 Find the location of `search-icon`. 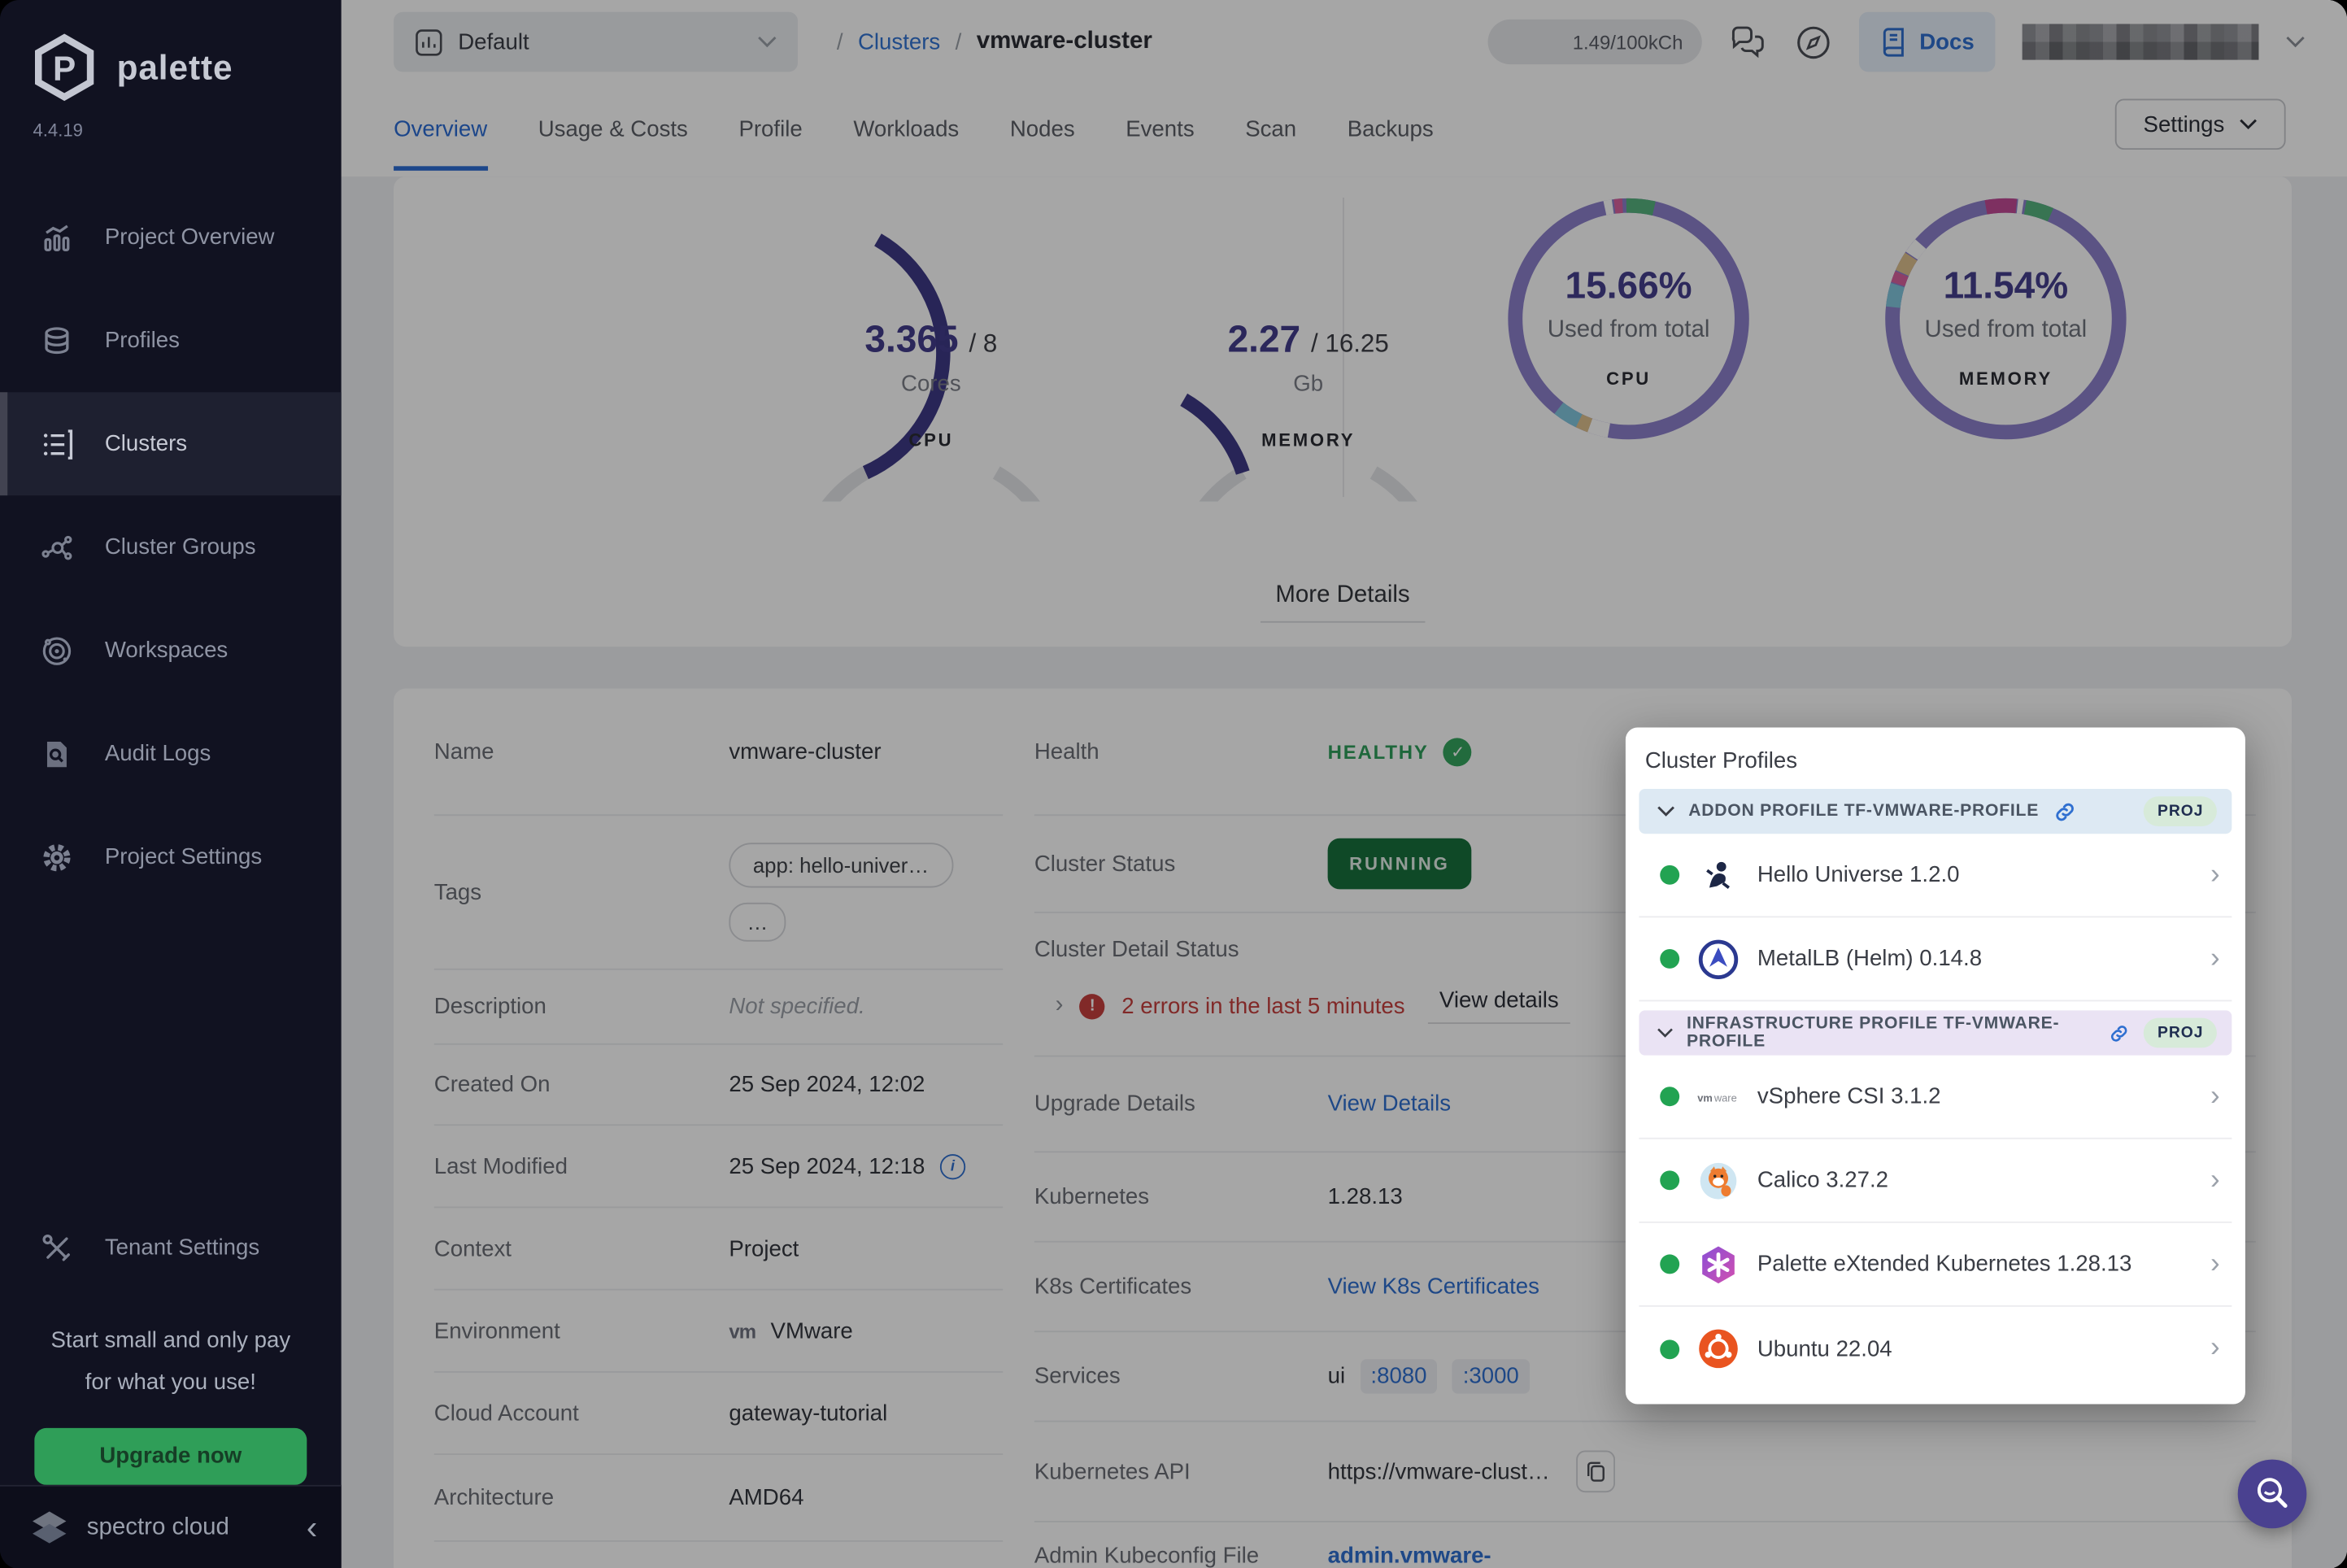

search-icon is located at coordinates (2273, 1493).